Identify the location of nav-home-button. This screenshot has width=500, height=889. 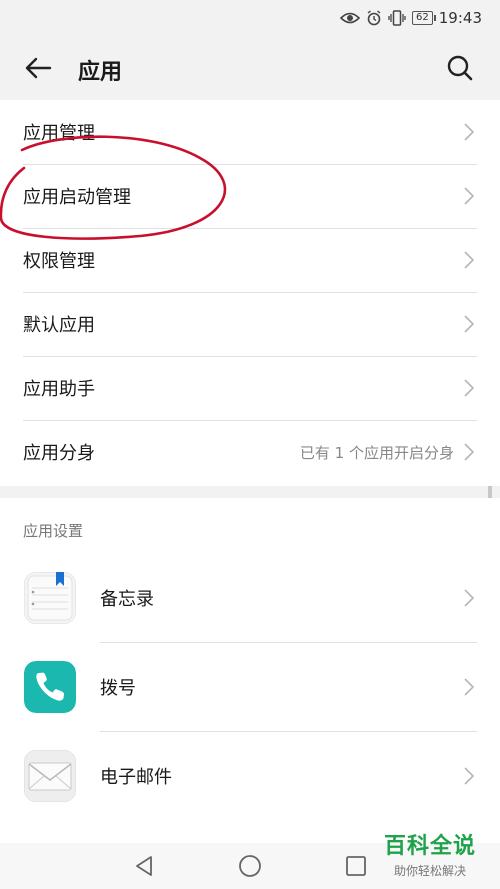
(250, 866).